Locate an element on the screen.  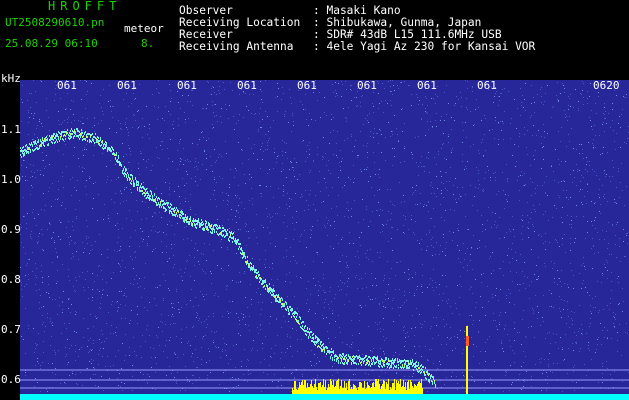
meteor-count: 8. is located at coordinates (148, 43).